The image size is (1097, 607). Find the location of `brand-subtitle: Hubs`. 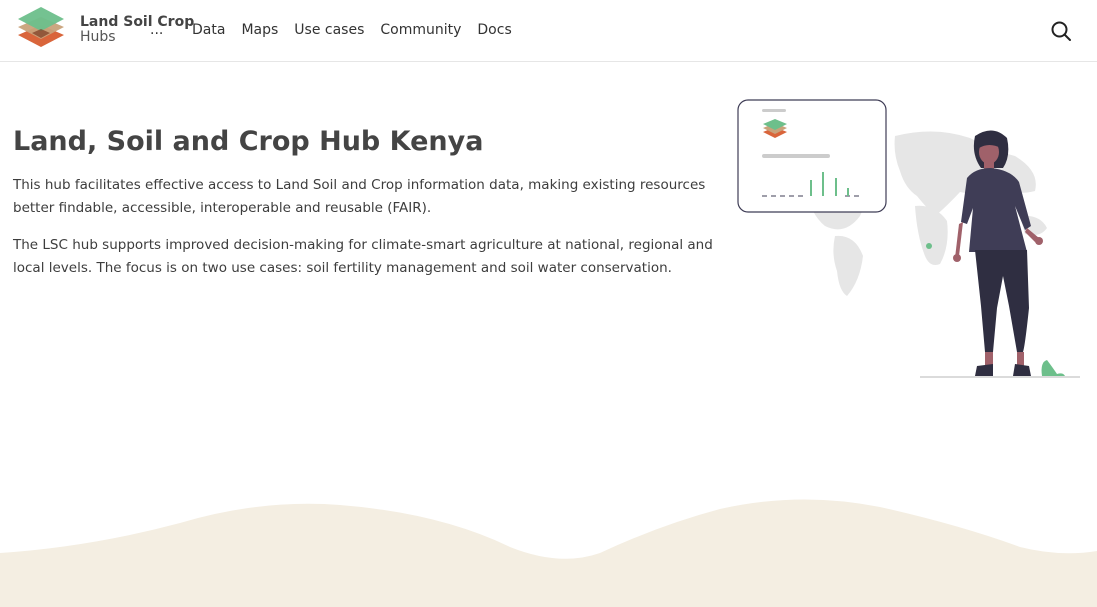

brand-subtitle: Hubs is located at coordinates (98, 37).